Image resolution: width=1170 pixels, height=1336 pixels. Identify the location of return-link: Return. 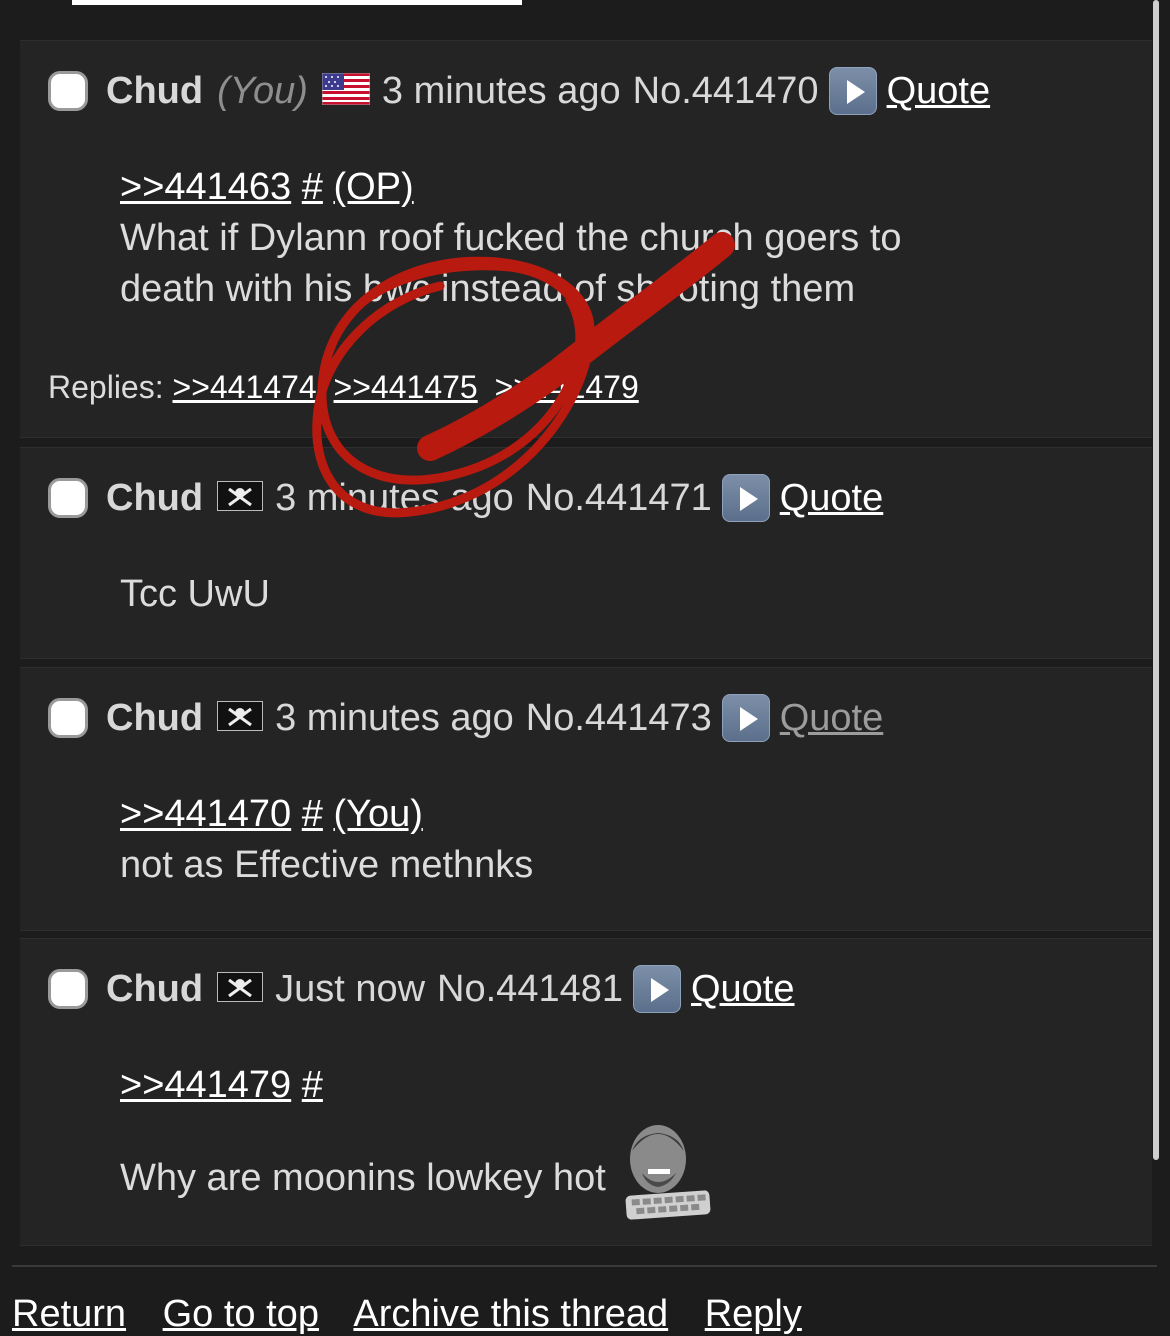
(69, 1314).